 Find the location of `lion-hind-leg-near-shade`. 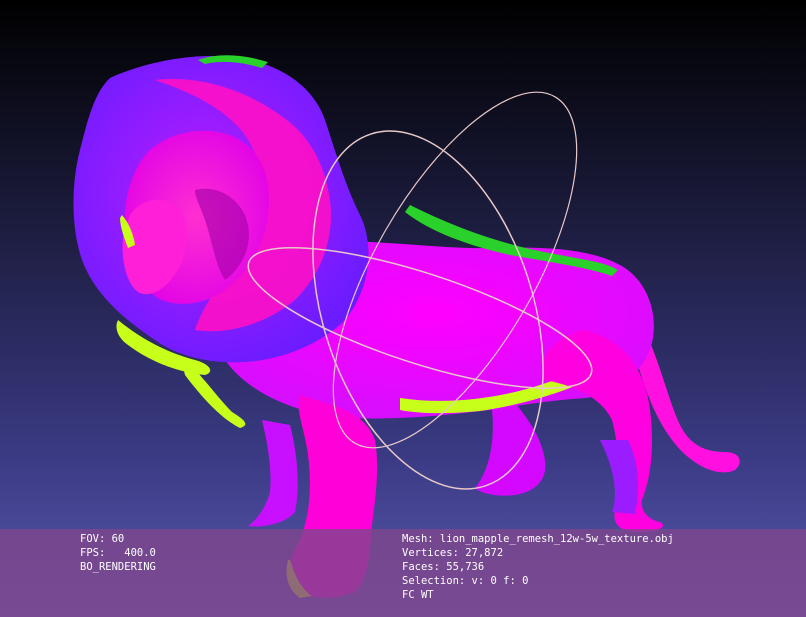

lion-hind-leg-near-shade is located at coordinates (619, 477).